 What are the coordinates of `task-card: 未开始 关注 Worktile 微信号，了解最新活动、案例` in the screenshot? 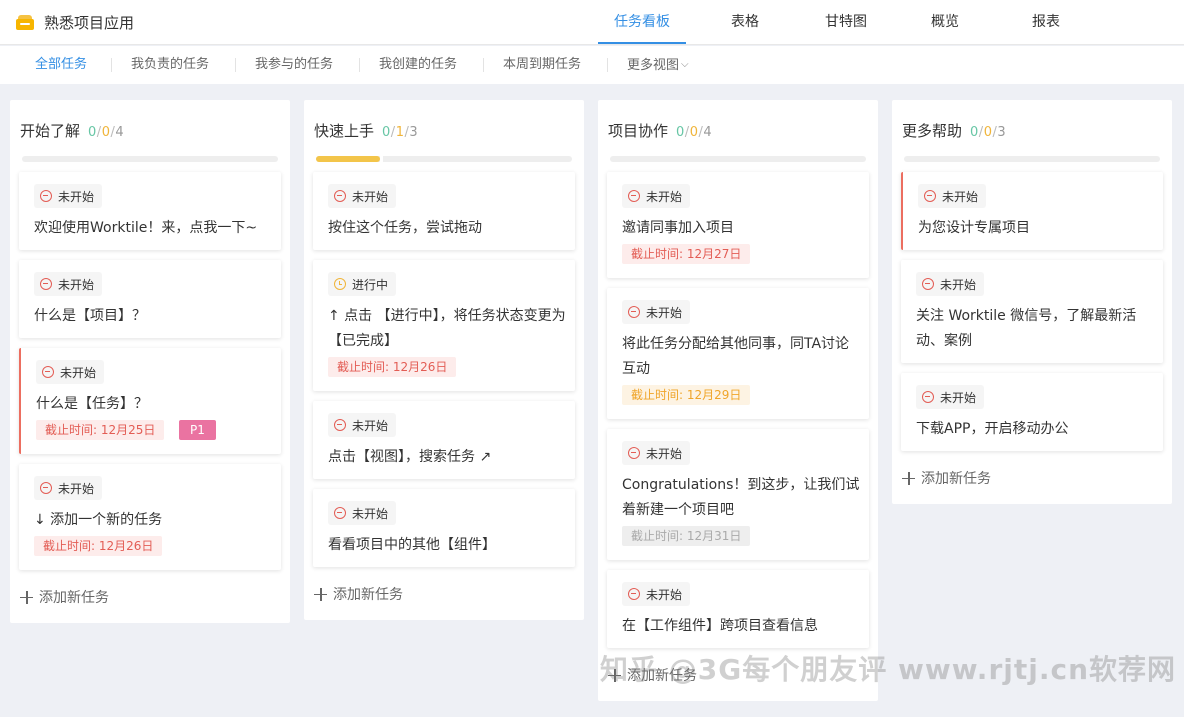 It's located at (1032, 311).